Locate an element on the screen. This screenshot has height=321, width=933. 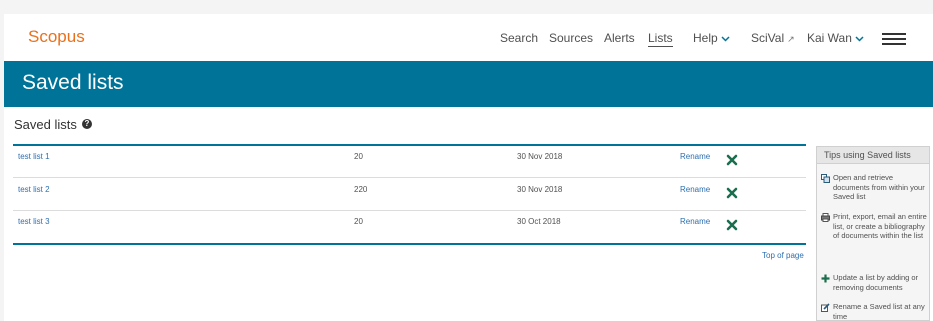
banner-title: Saved lists is located at coordinates (73, 82).